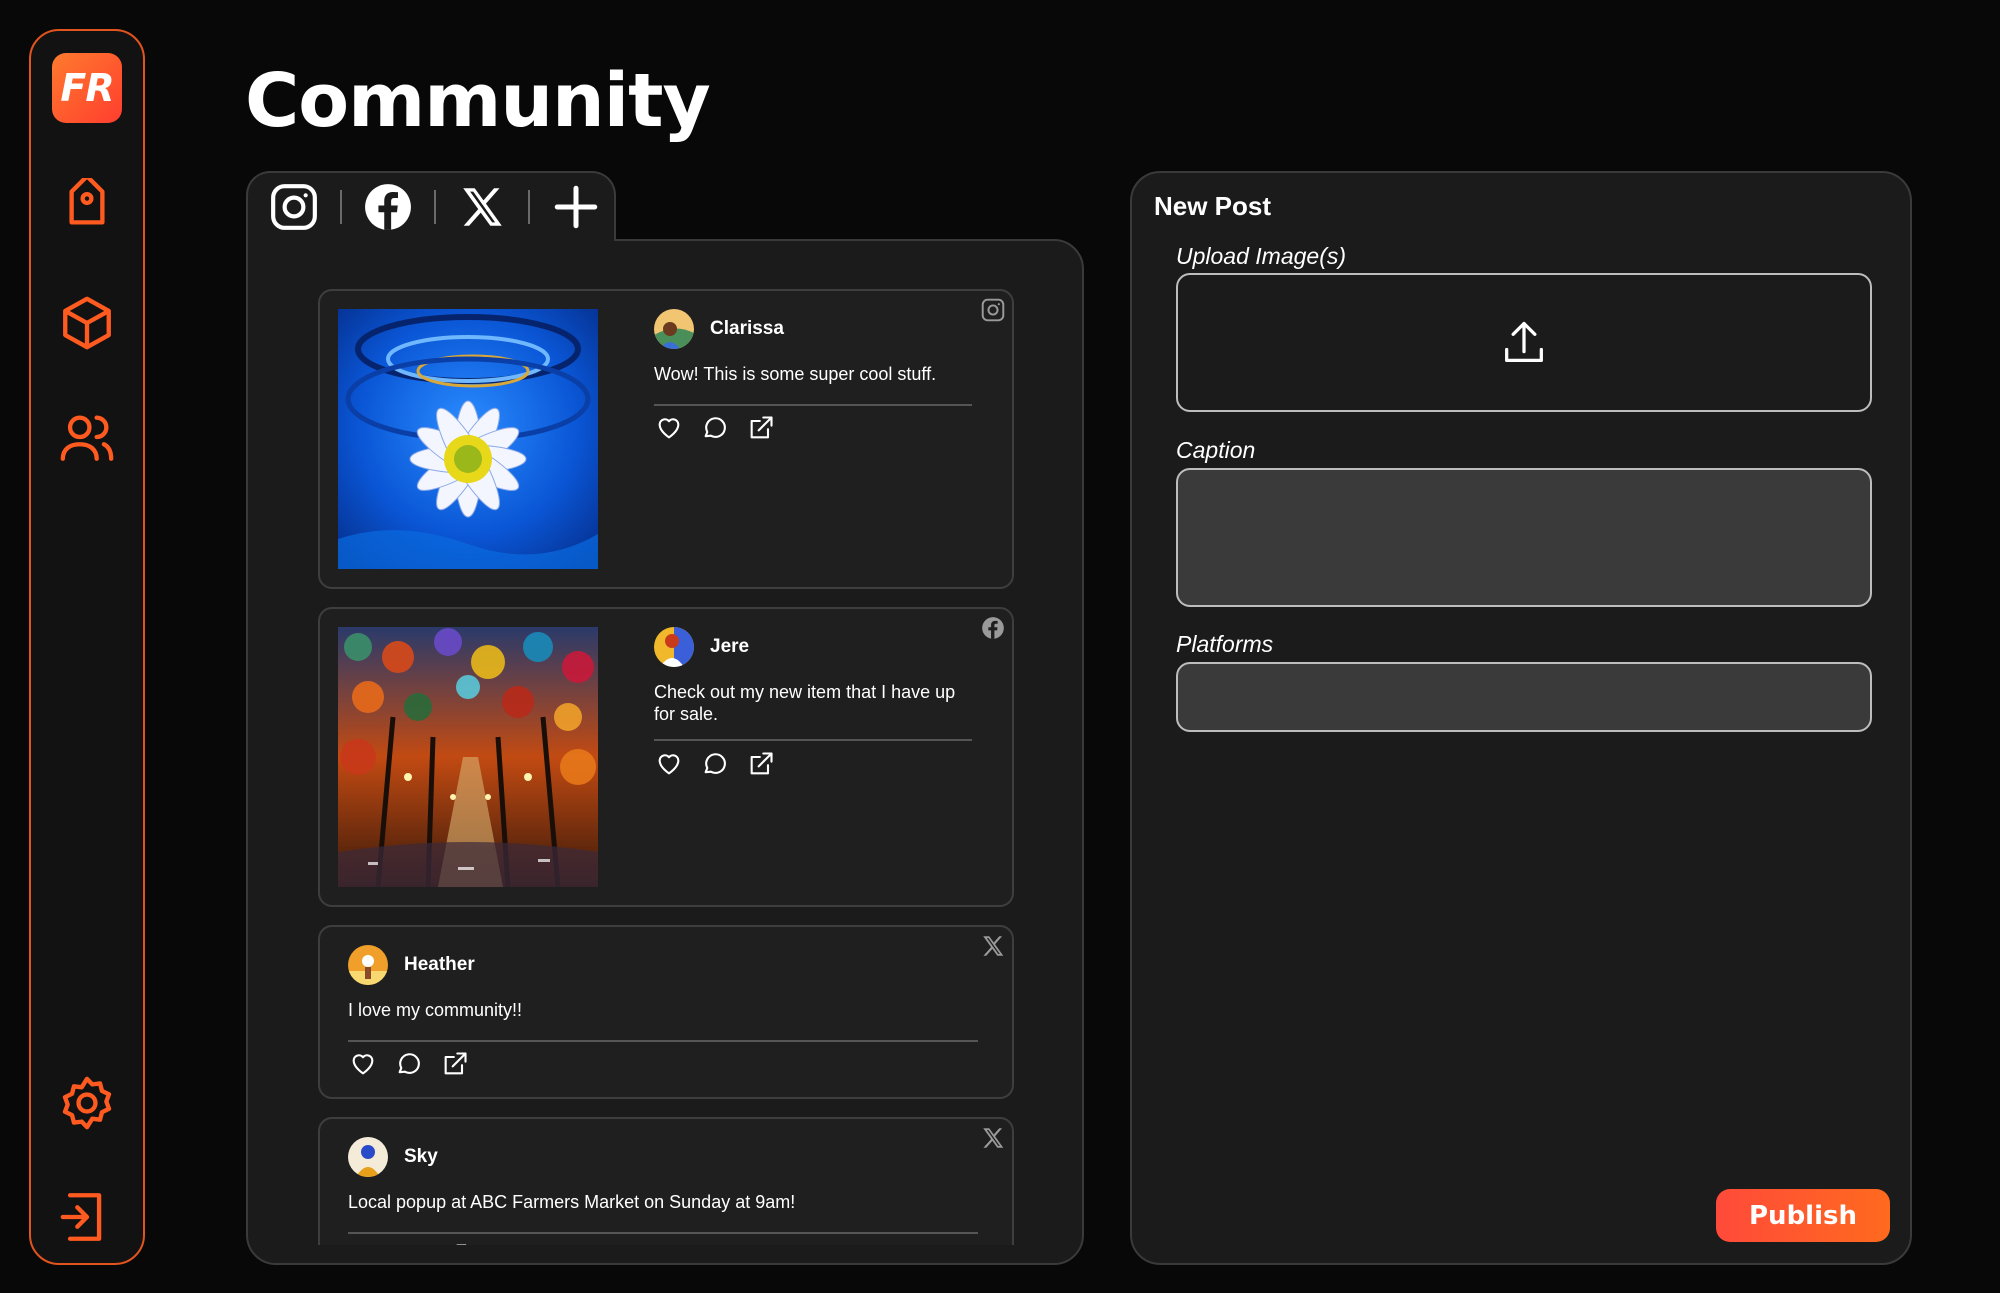  What do you see at coordinates (730, 646) in the screenshot?
I see `username: Jere` at bounding box center [730, 646].